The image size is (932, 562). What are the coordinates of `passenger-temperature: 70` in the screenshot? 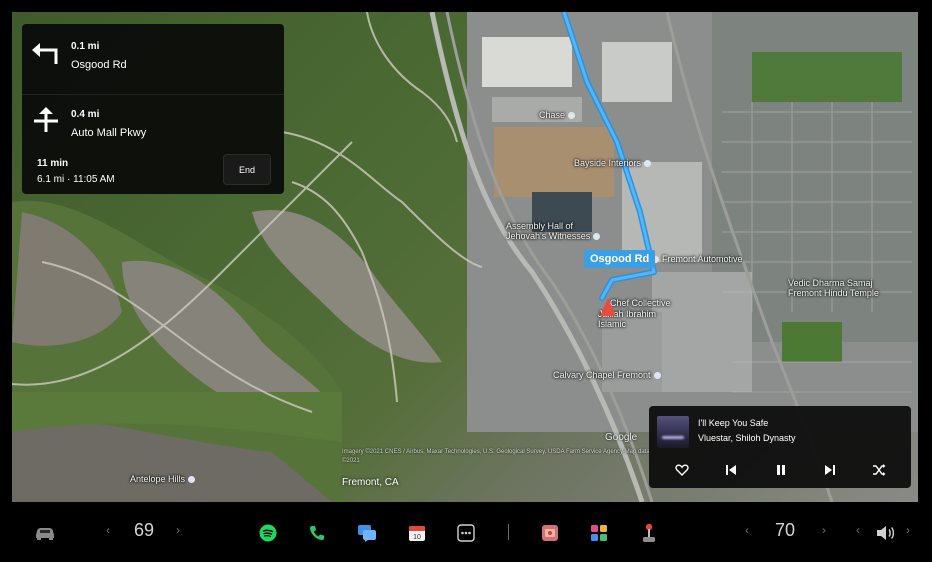 It's located at (785, 530).